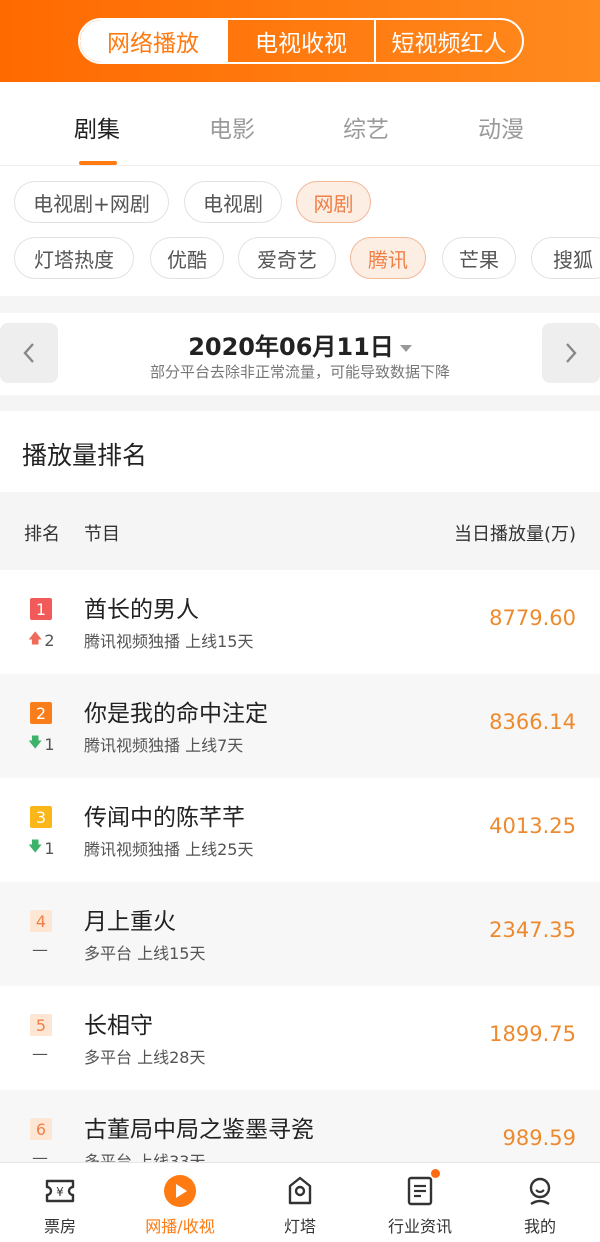 Image resolution: width=600 pixels, height=1242 pixels. Describe the element at coordinates (91, 202) in the screenshot. I see `chip-tv-plus-web: 电视剧+网剧` at that location.